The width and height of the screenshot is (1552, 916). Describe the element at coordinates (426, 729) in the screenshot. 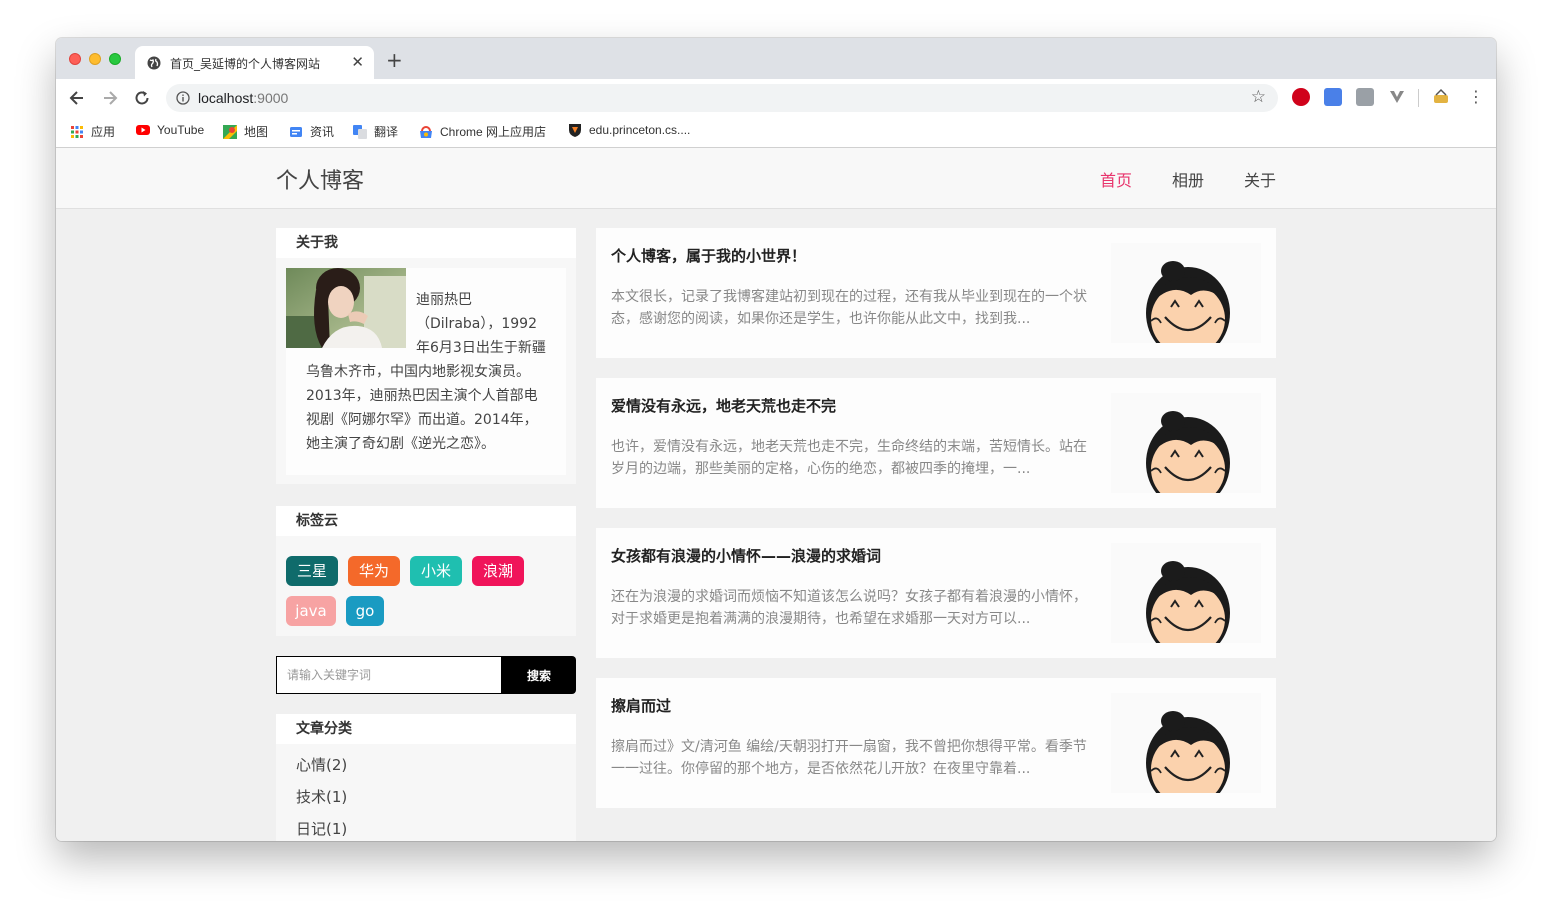

I see `categories-title: 文章分类` at that location.